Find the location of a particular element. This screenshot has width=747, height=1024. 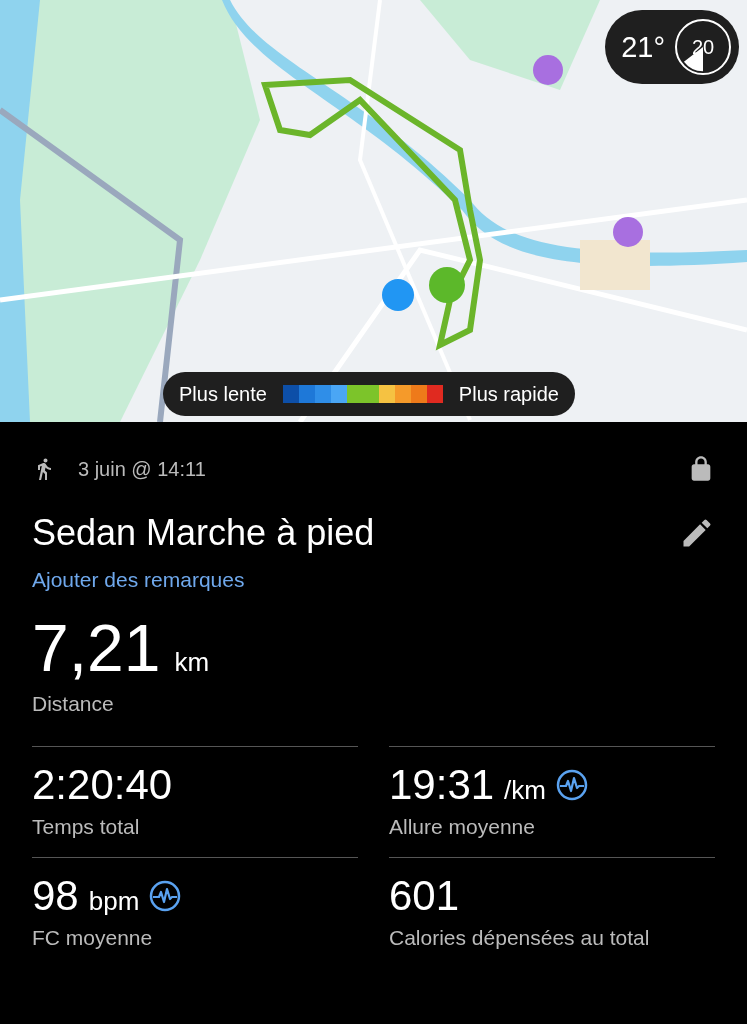

stat-label: Calories dépensées au total is located at coordinates (520, 938).